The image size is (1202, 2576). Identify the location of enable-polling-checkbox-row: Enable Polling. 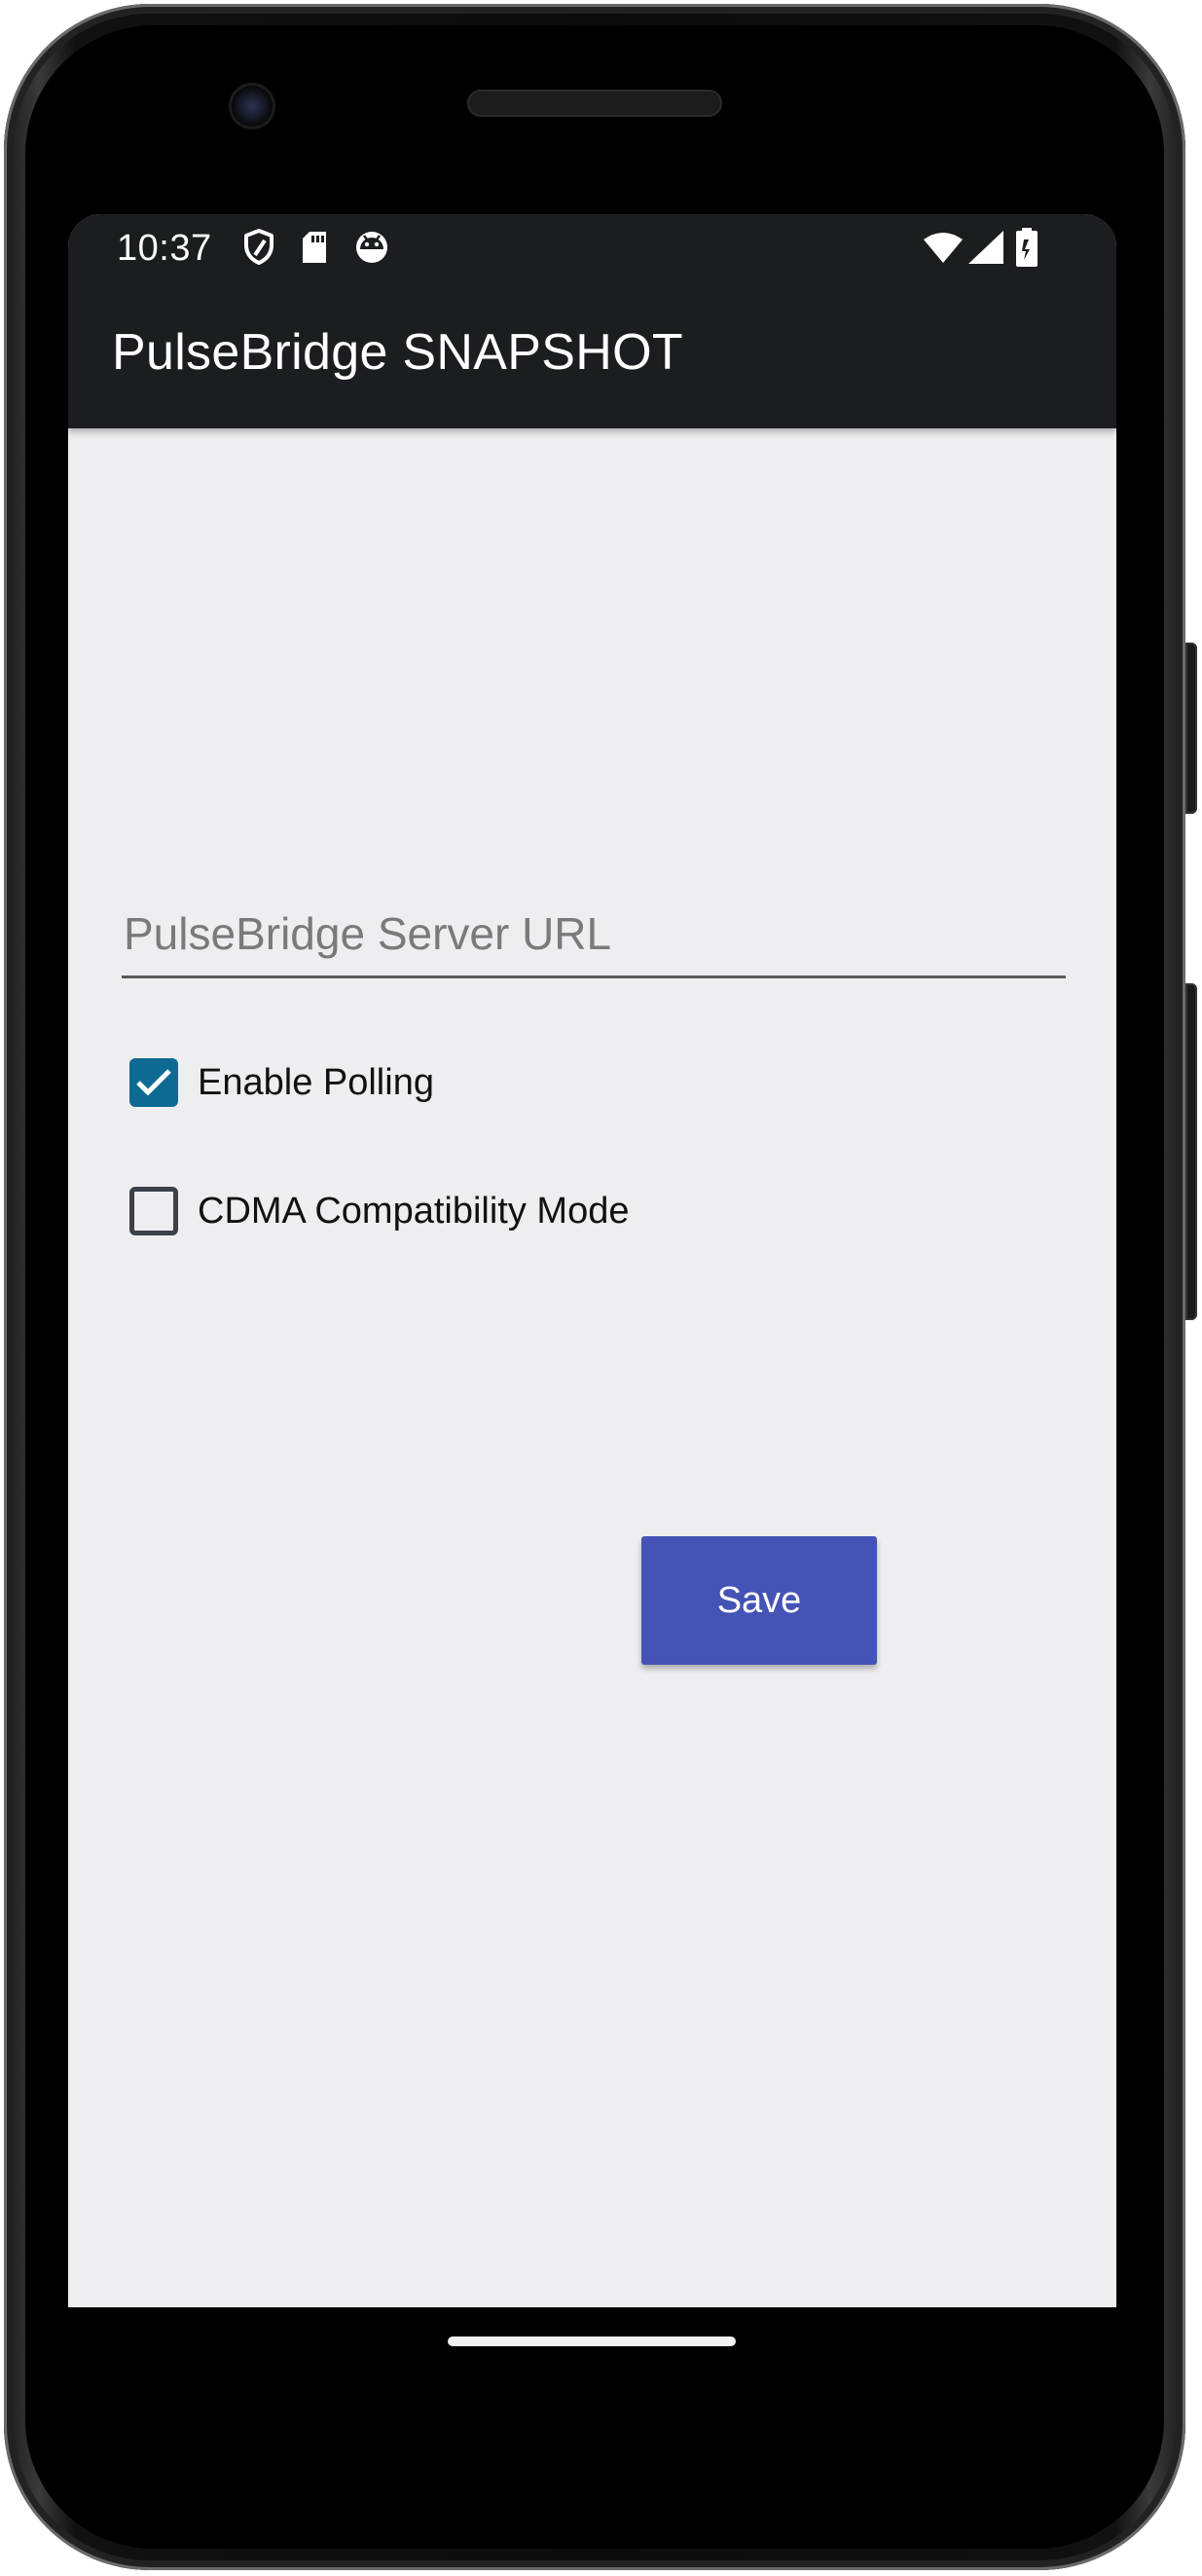
(281, 1082).